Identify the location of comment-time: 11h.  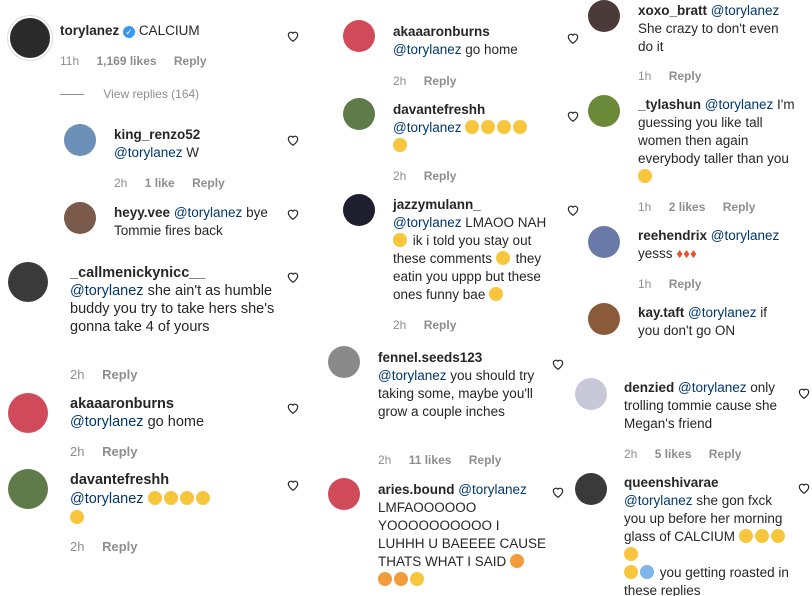
(70, 61).